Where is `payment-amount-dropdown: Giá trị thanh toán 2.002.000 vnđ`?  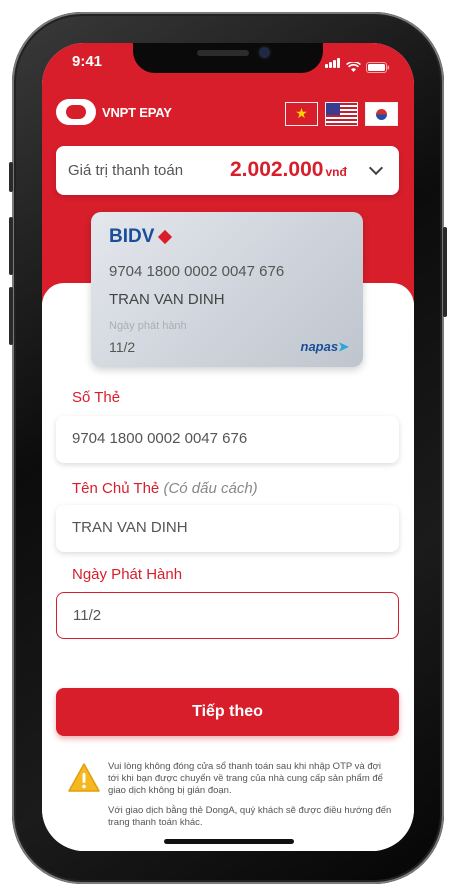 payment-amount-dropdown: Giá trị thanh toán 2.002.000 vnđ is located at coordinates (227, 170).